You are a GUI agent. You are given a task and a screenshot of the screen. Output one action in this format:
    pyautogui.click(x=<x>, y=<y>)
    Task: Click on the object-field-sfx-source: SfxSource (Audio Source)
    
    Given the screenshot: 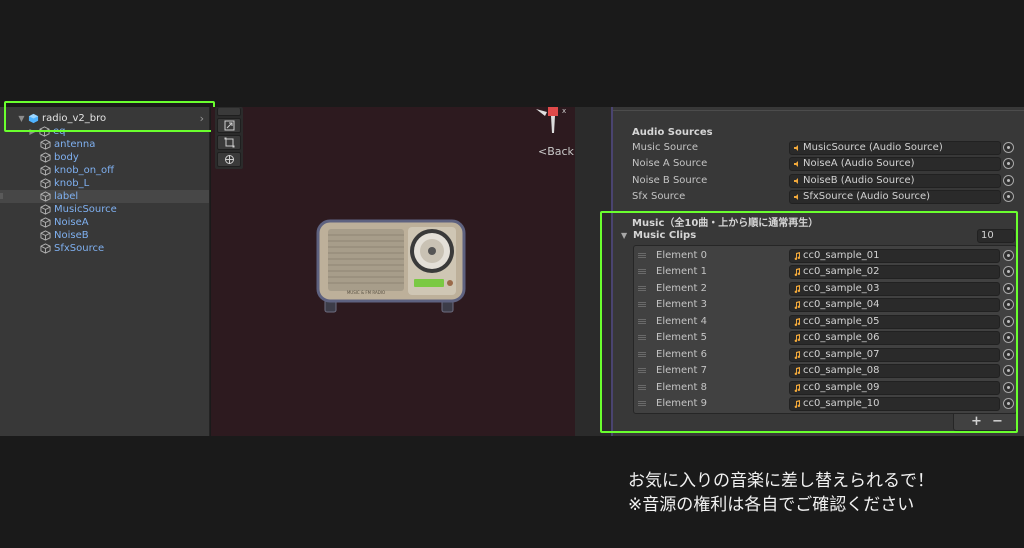 What is the action you would take?
    pyautogui.click(x=895, y=197)
    